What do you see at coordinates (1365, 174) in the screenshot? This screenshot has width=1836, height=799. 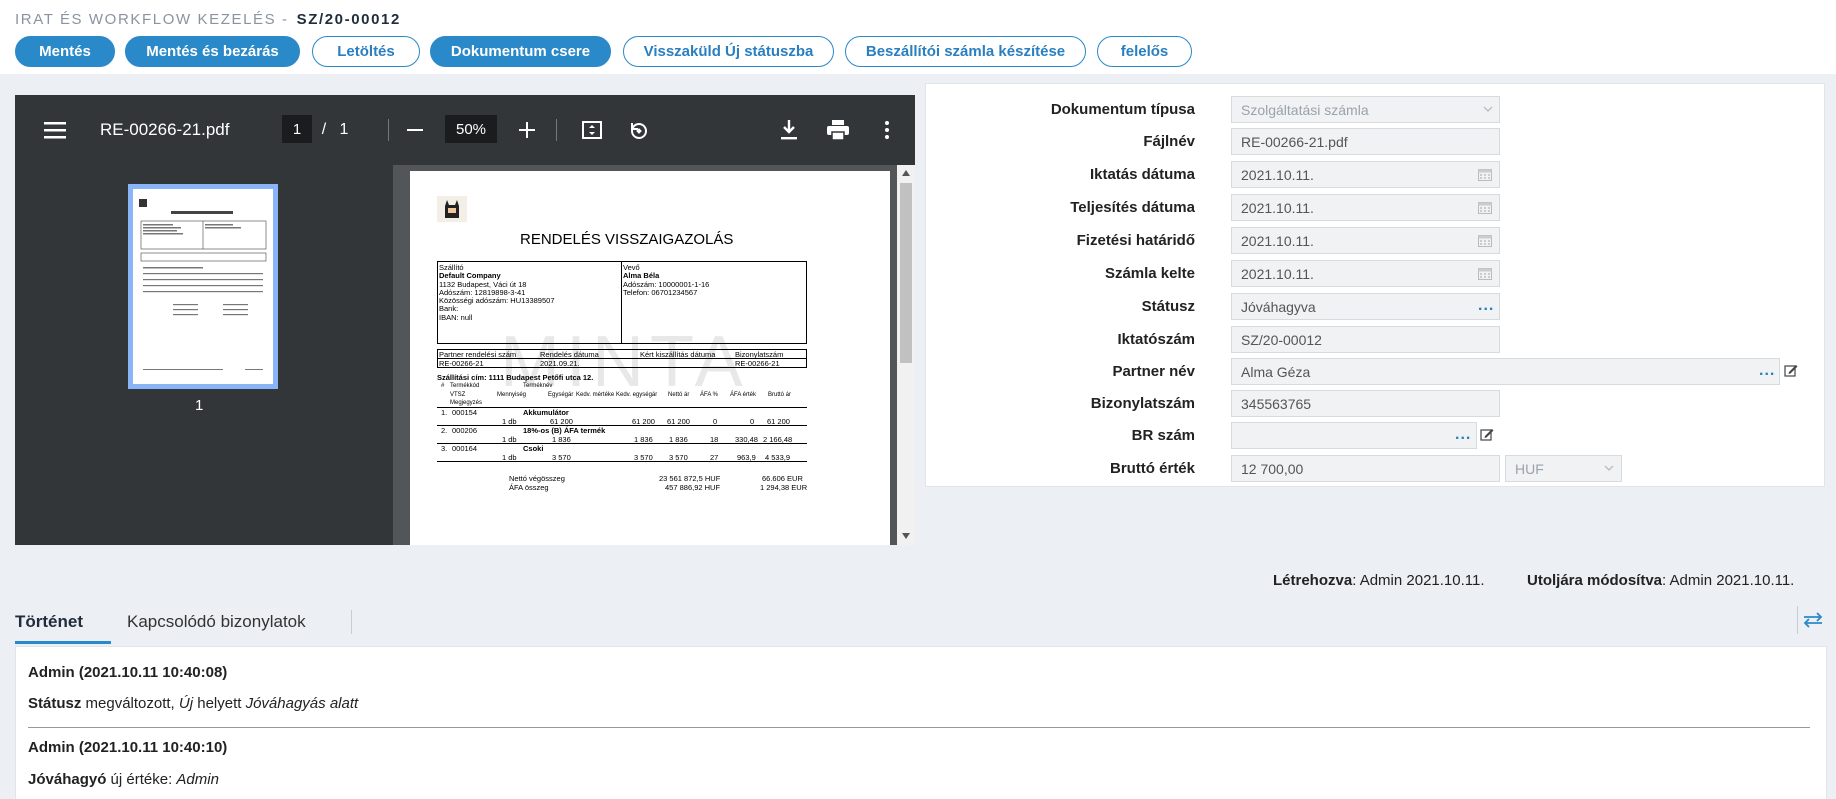 I see `filing-date-field: 2021.10.11.` at bounding box center [1365, 174].